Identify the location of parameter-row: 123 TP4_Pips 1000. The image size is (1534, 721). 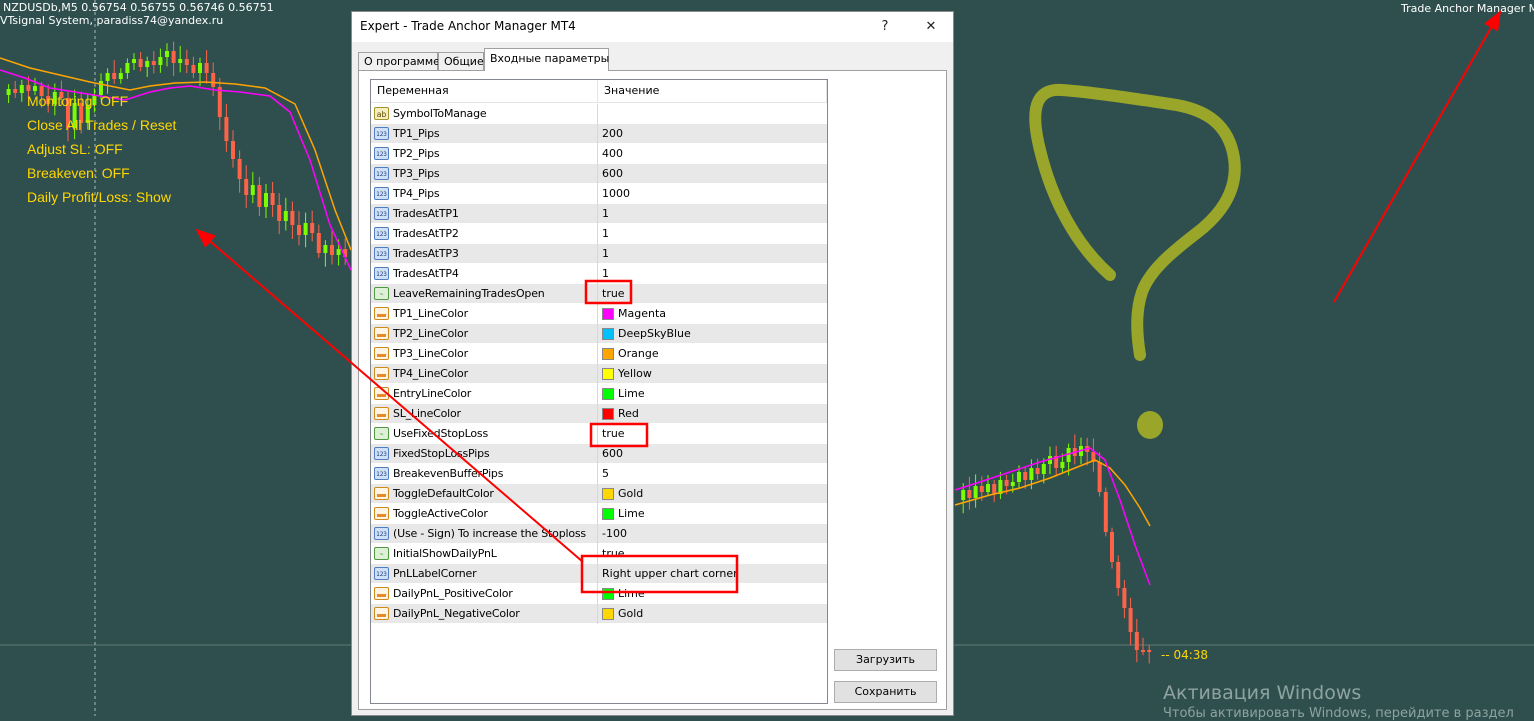
(599, 194).